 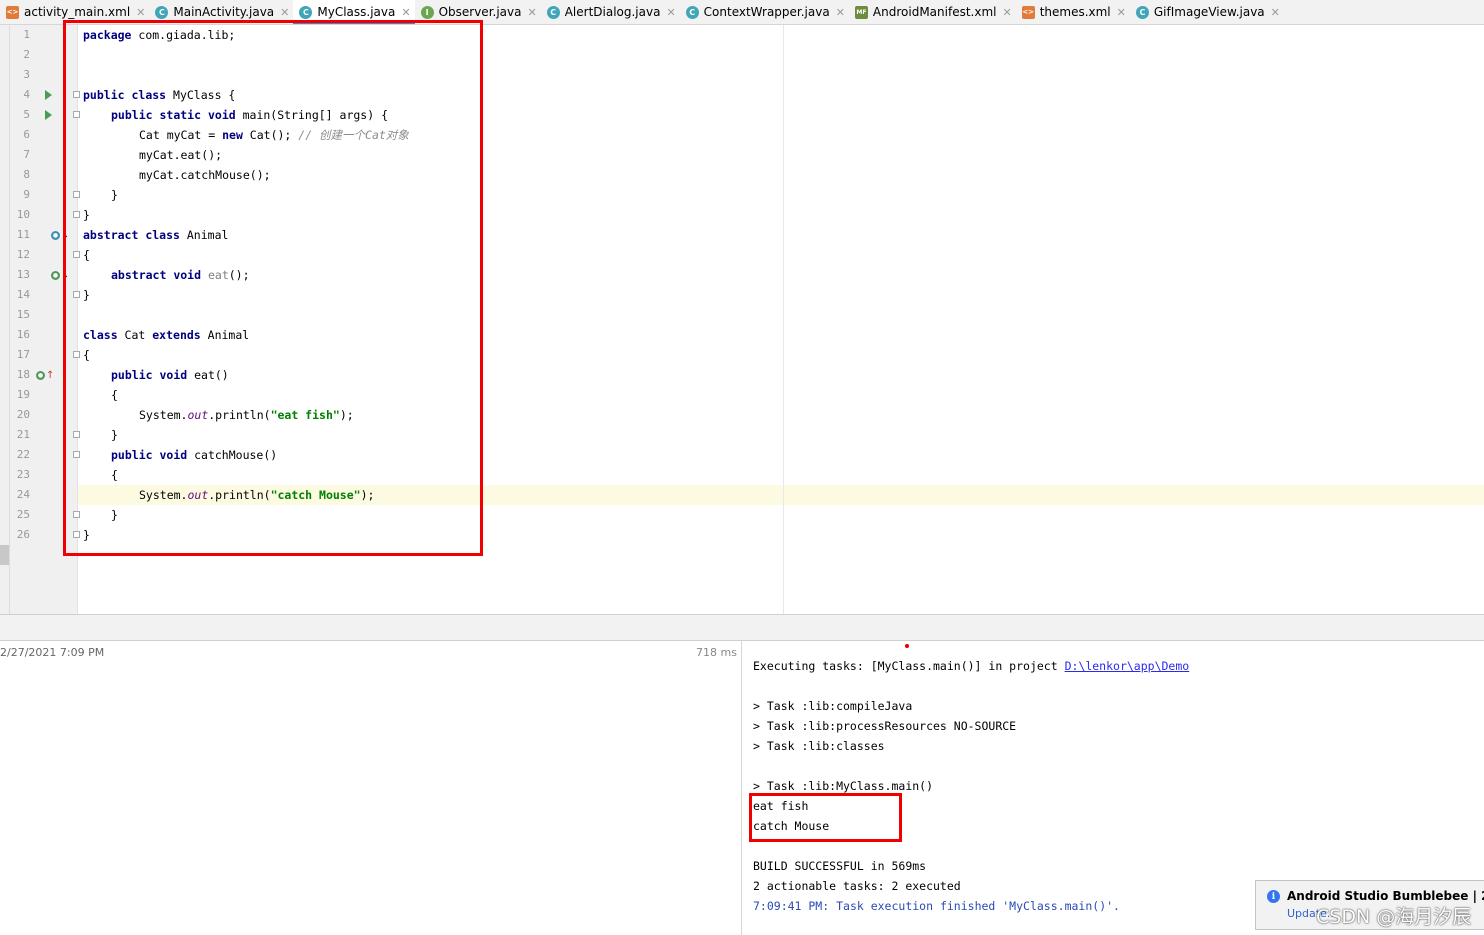 I want to click on code-line: 3, so click(x=742, y=75).